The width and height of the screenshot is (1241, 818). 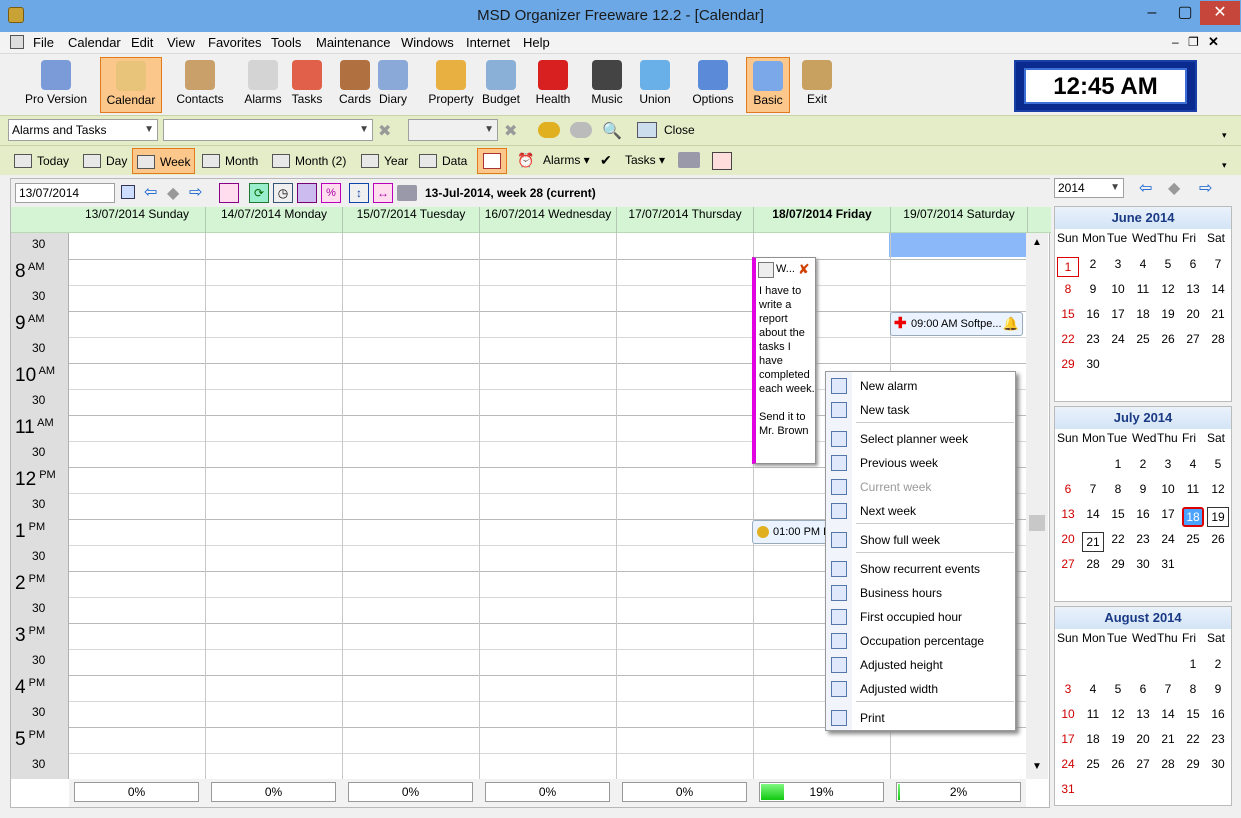 I want to click on secondary-combo: ▼, so click(x=453, y=130).